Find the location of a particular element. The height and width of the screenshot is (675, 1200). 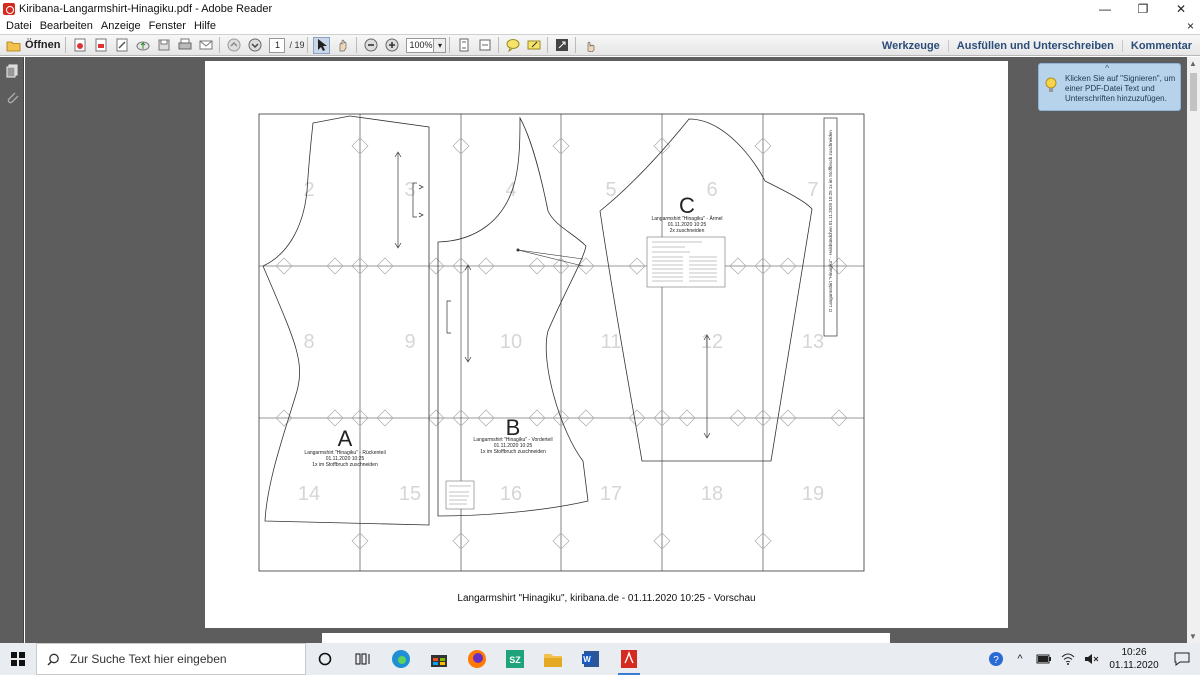

scroll-thumb is located at coordinates (1193, 92).